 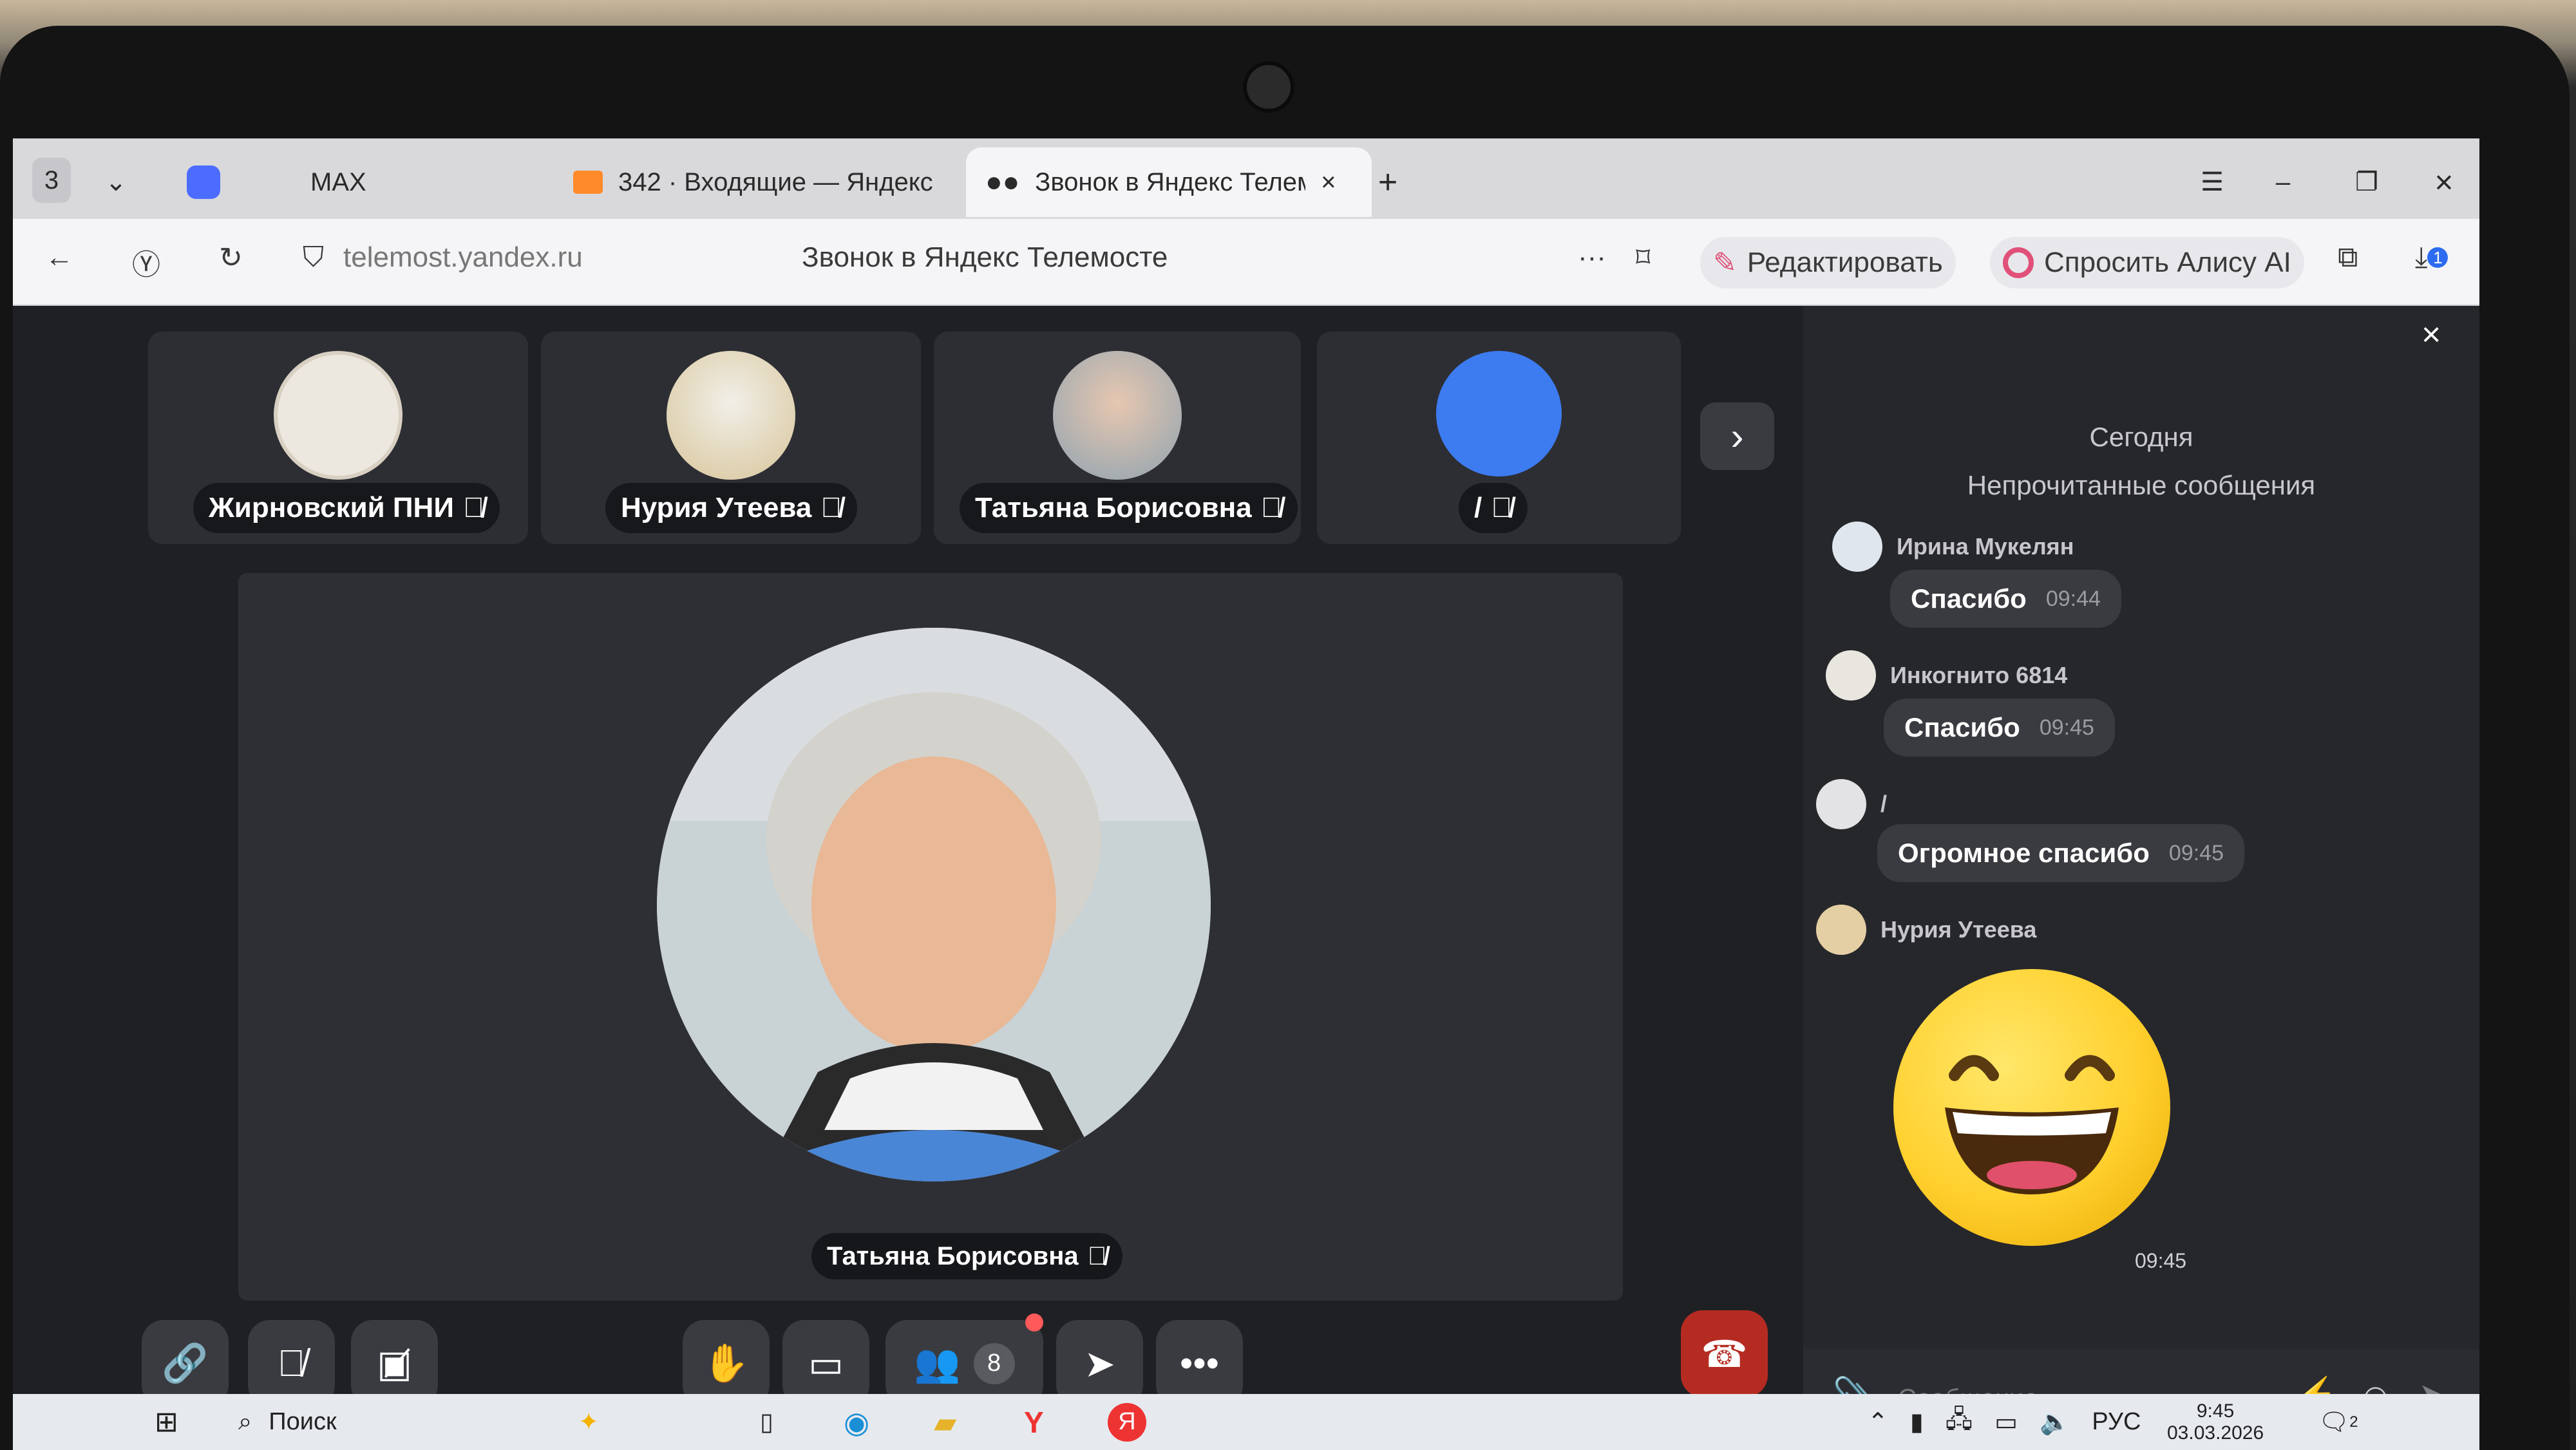 I want to click on close-tab-icon: ×, so click(x=1329, y=182).